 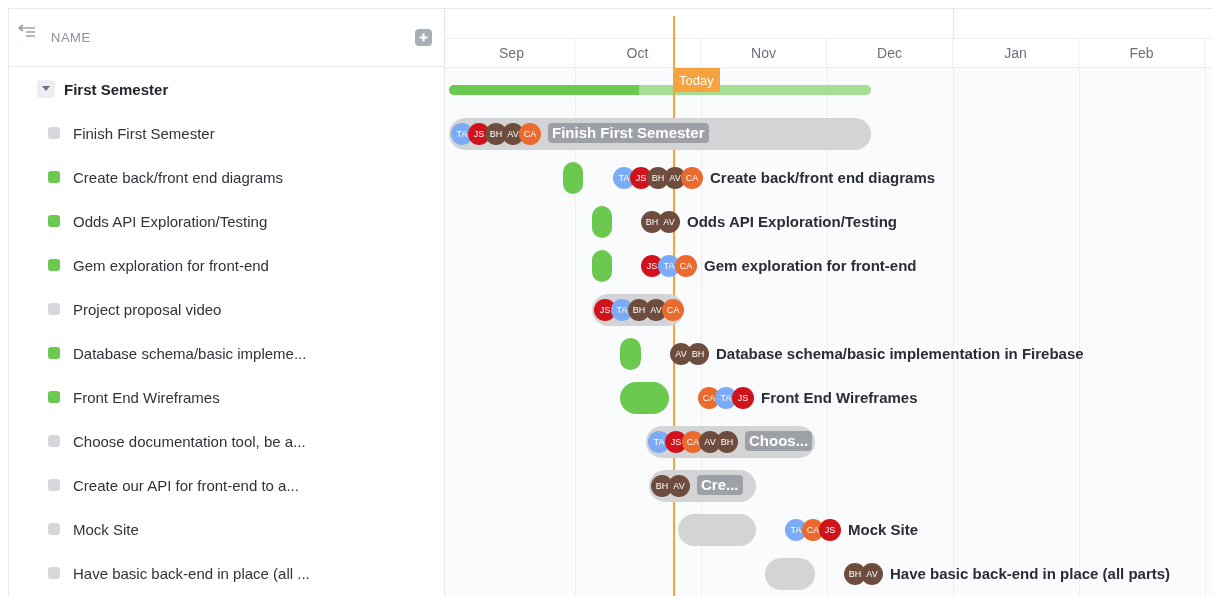 What do you see at coordinates (106, 529) in the screenshot?
I see `task-name: Mock Site` at bounding box center [106, 529].